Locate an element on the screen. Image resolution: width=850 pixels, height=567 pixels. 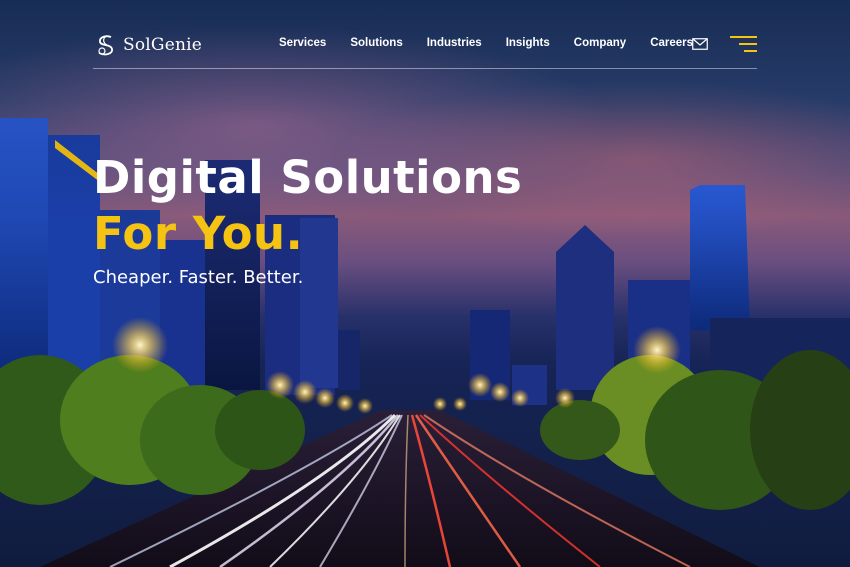
nav-item-solutions: Solutions is located at coordinates (376, 43).